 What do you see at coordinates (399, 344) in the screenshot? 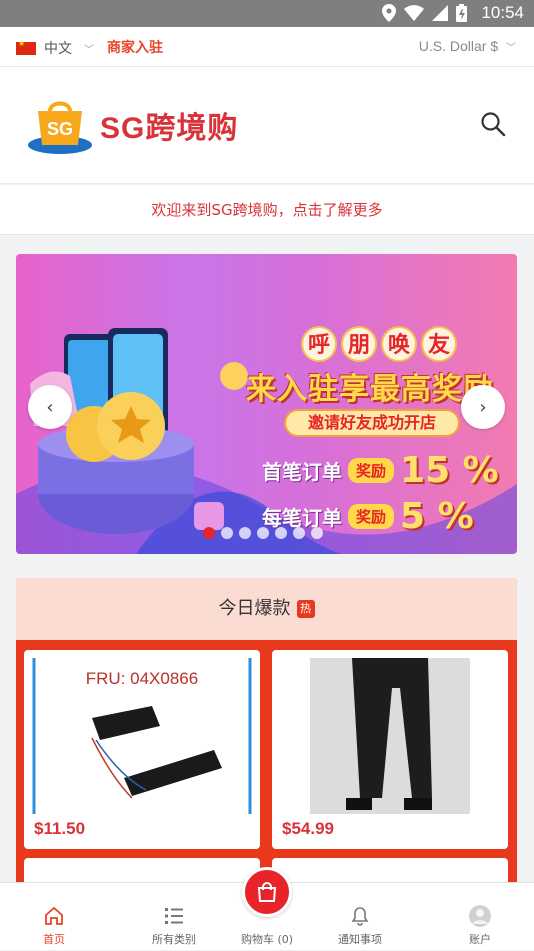
I see `banner-title-char: 唤` at bounding box center [399, 344].